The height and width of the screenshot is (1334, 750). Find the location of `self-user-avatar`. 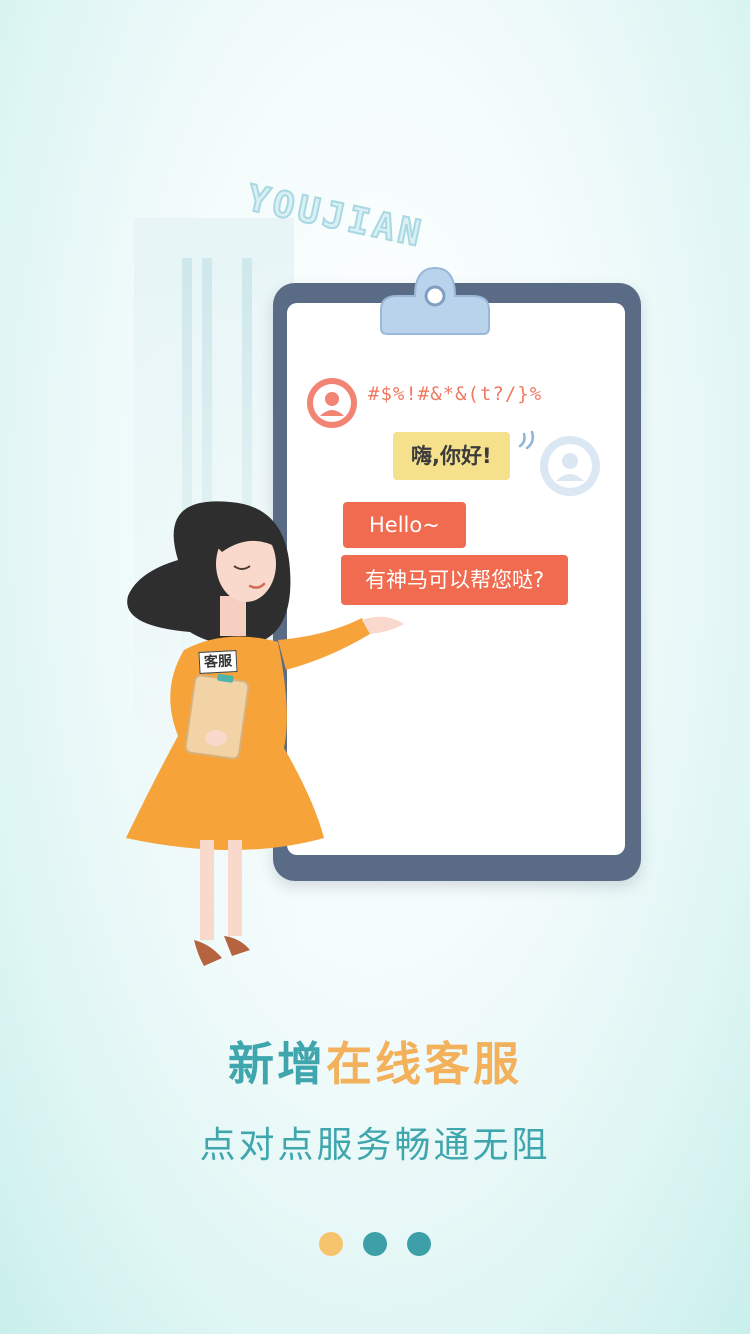

self-user-avatar is located at coordinates (570, 466).